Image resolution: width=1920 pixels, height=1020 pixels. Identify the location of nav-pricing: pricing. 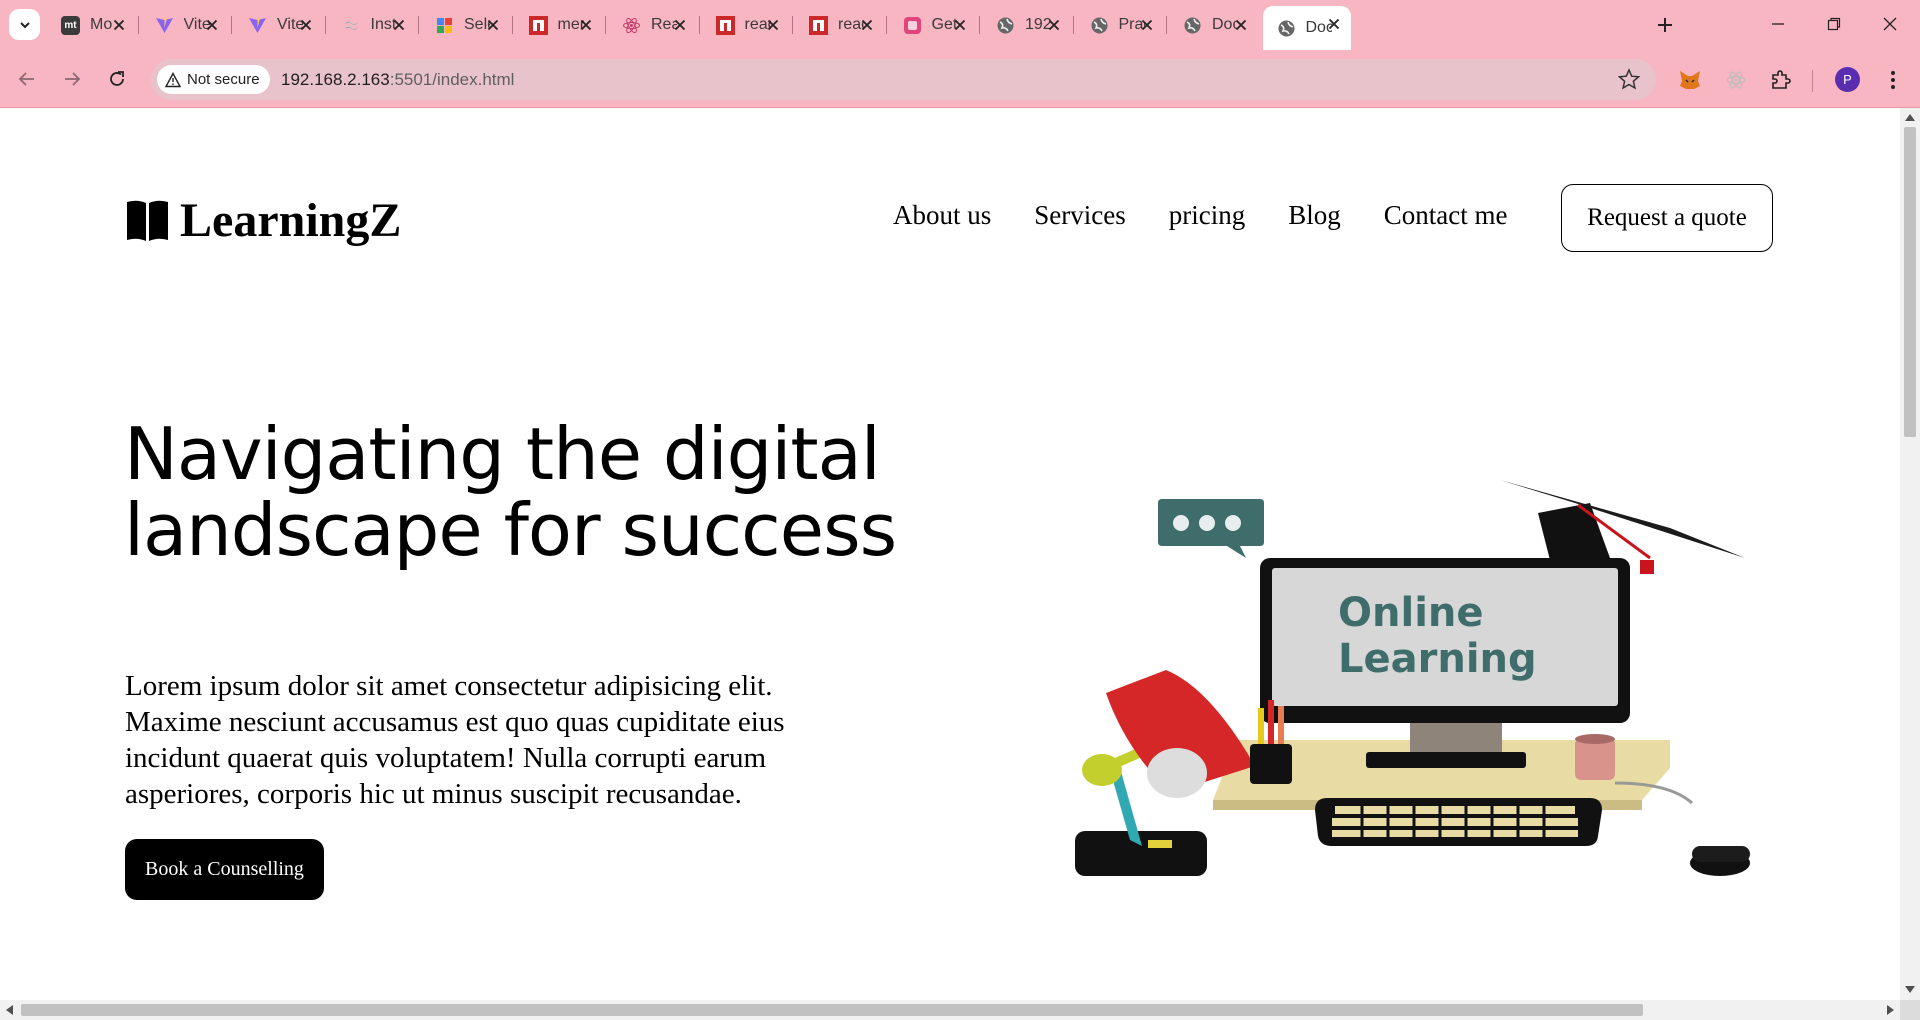
(1207, 215).